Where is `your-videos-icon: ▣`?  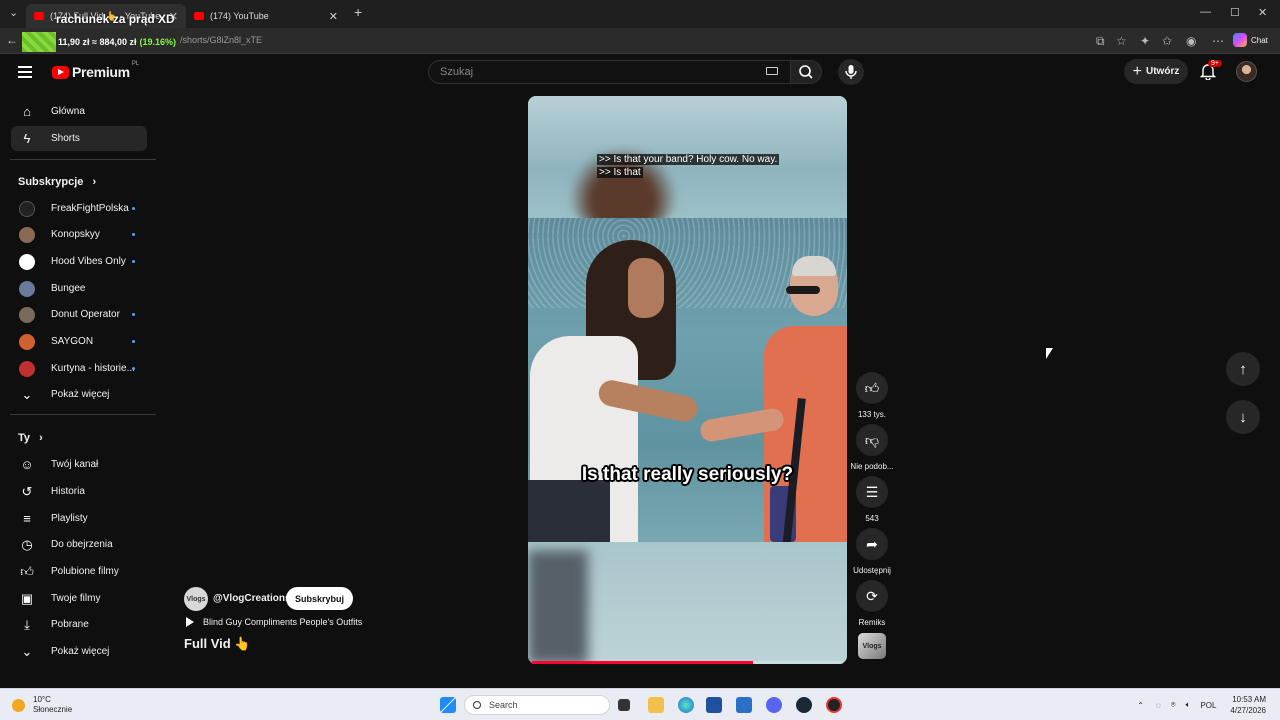
your-videos-icon: ▣ is located at coordinates (27, 598).